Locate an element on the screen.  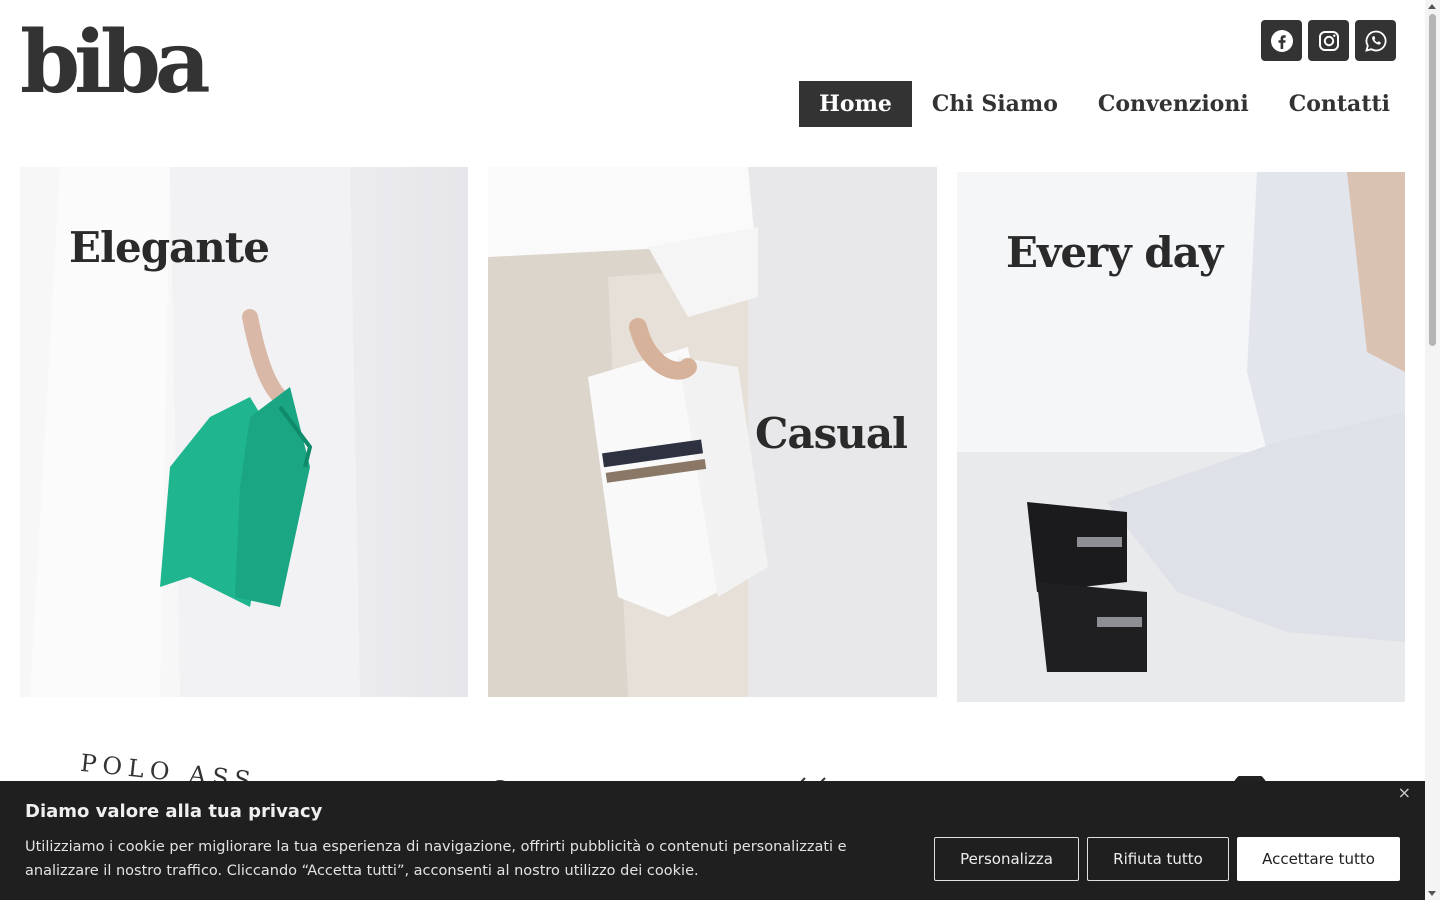
whatsapp-icon is located at coordinates (1375, 41).